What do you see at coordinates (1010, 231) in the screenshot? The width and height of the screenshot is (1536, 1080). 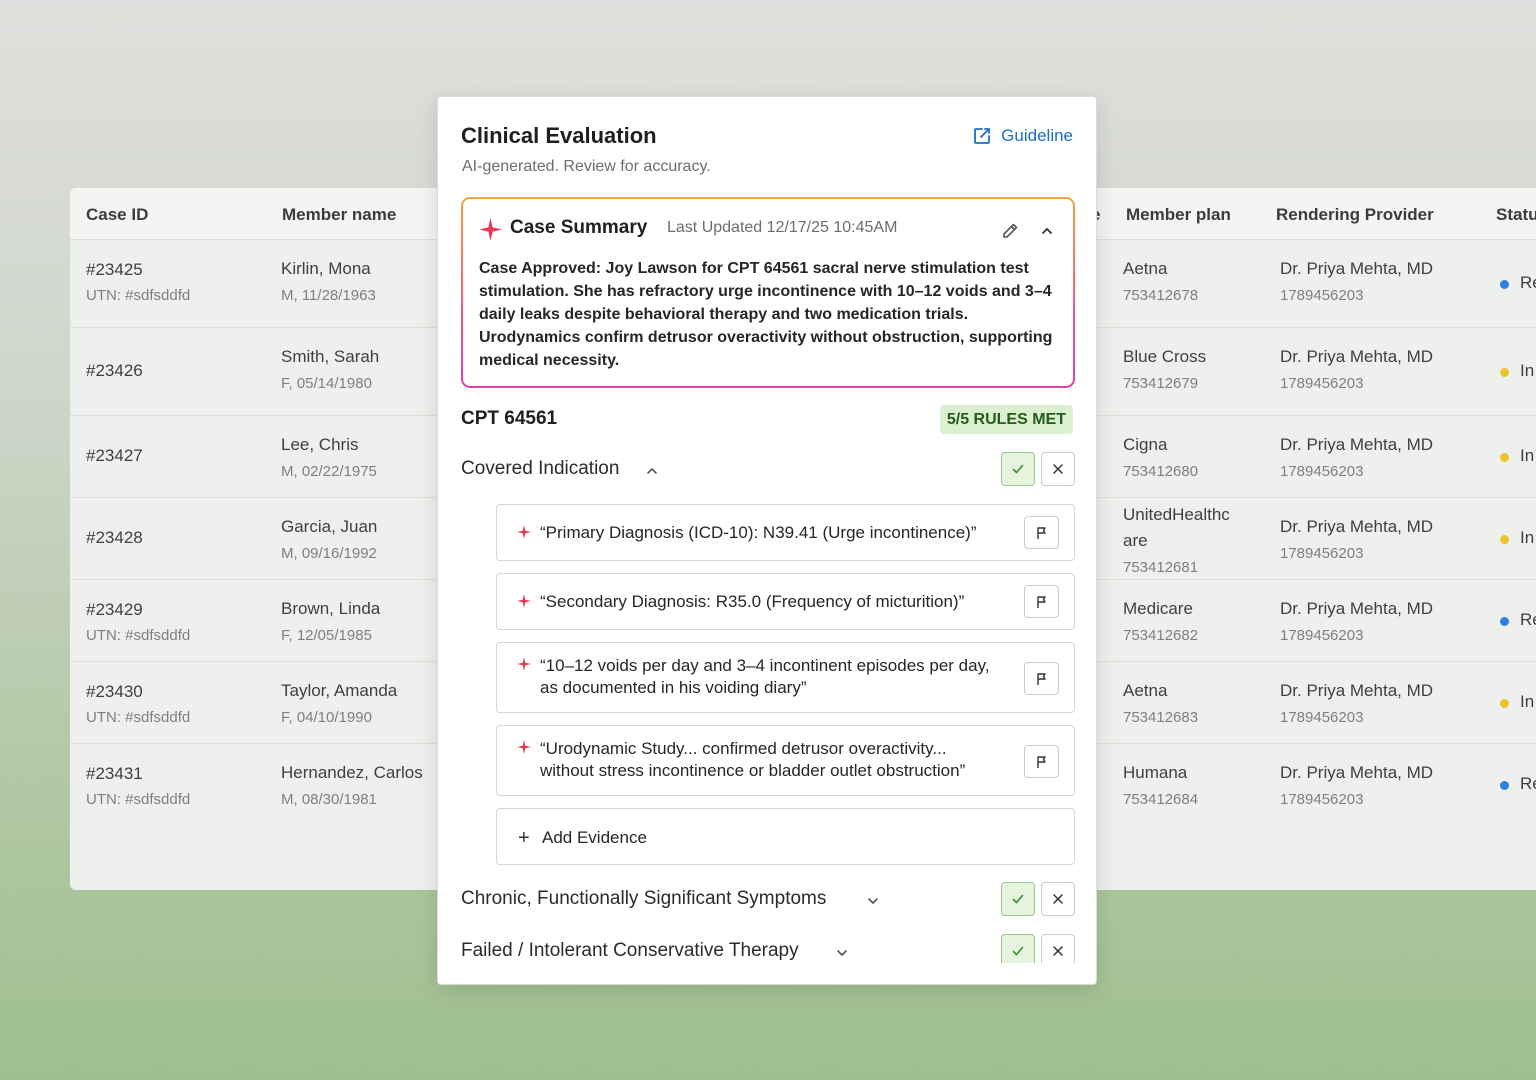 I see `pencil-icon` at bounding box center [1010, 231].